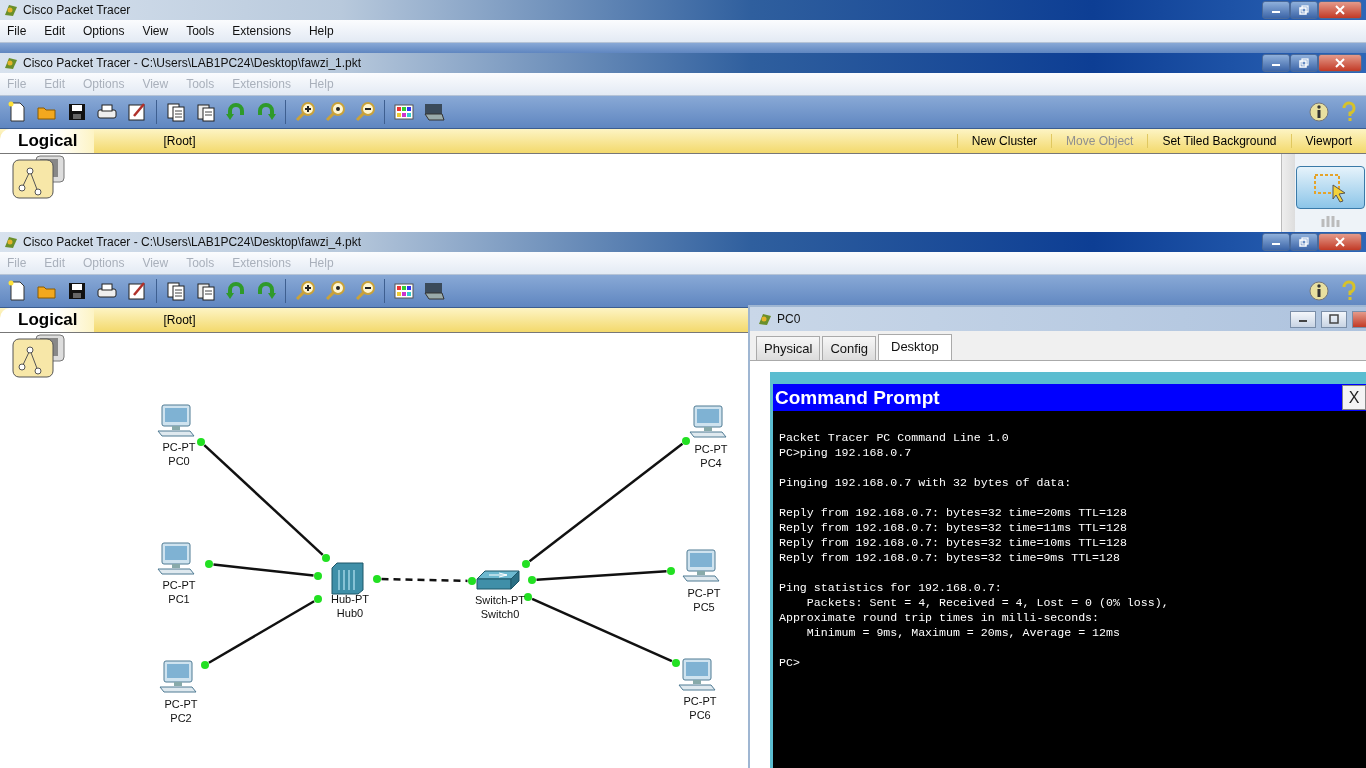 The height and width of the screenshot is (768, 1366). Describe the element at coordinates (788, 348) in the screenshot. I see `tab: Physical` at that location.